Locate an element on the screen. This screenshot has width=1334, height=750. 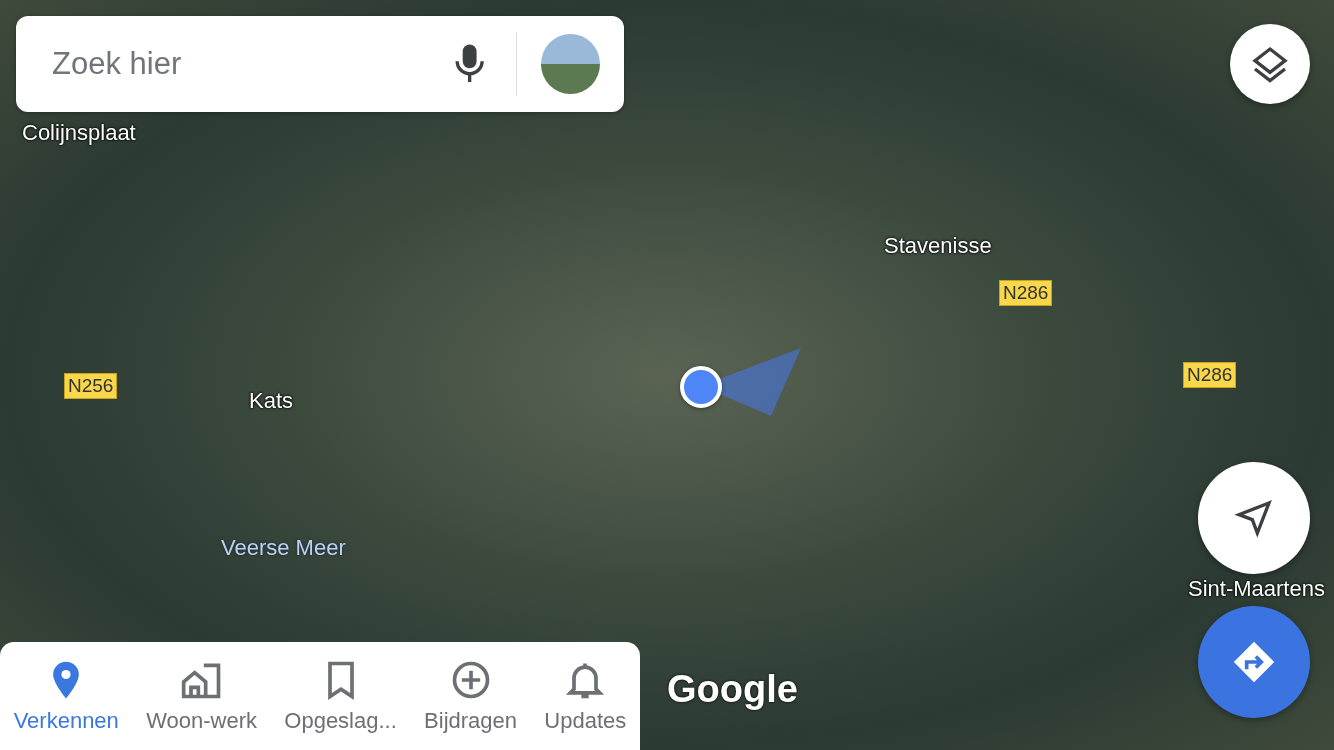
directions-icon is located at coordinates (1254, 662).